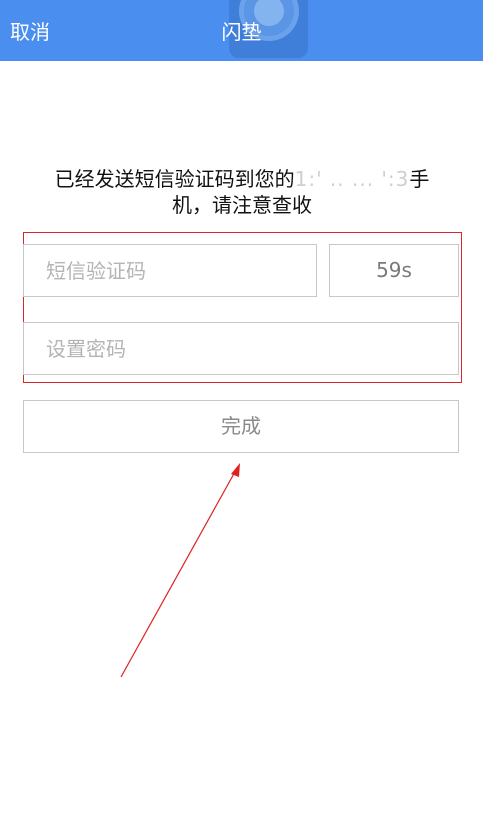  What do you see at coordinates (242, 205) in the screenshot?
I see `message-line2: 机，请注意查收` at bounding box center [242, 205].